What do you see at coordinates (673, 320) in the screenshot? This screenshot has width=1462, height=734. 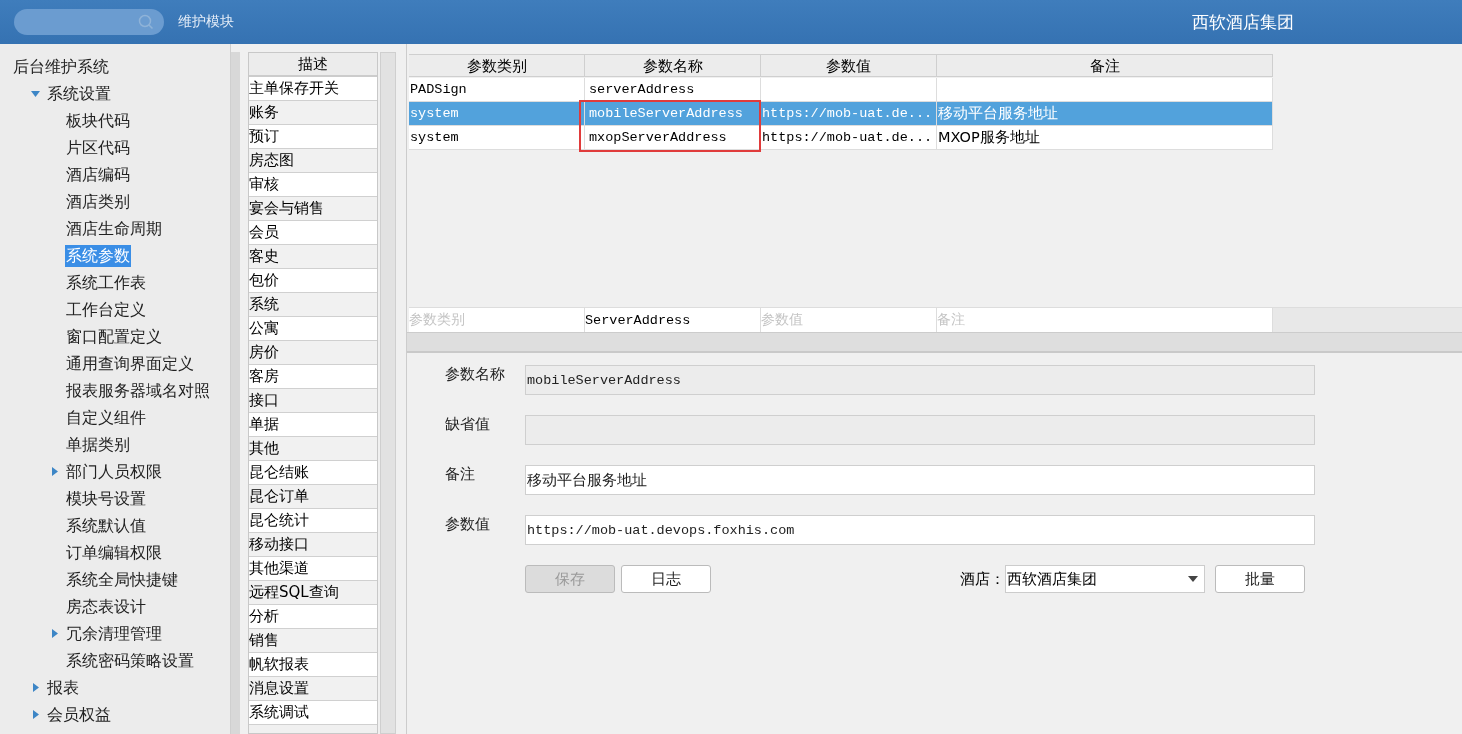 I see `filter-field: ServerAddress` at bounding box center [673, 320].